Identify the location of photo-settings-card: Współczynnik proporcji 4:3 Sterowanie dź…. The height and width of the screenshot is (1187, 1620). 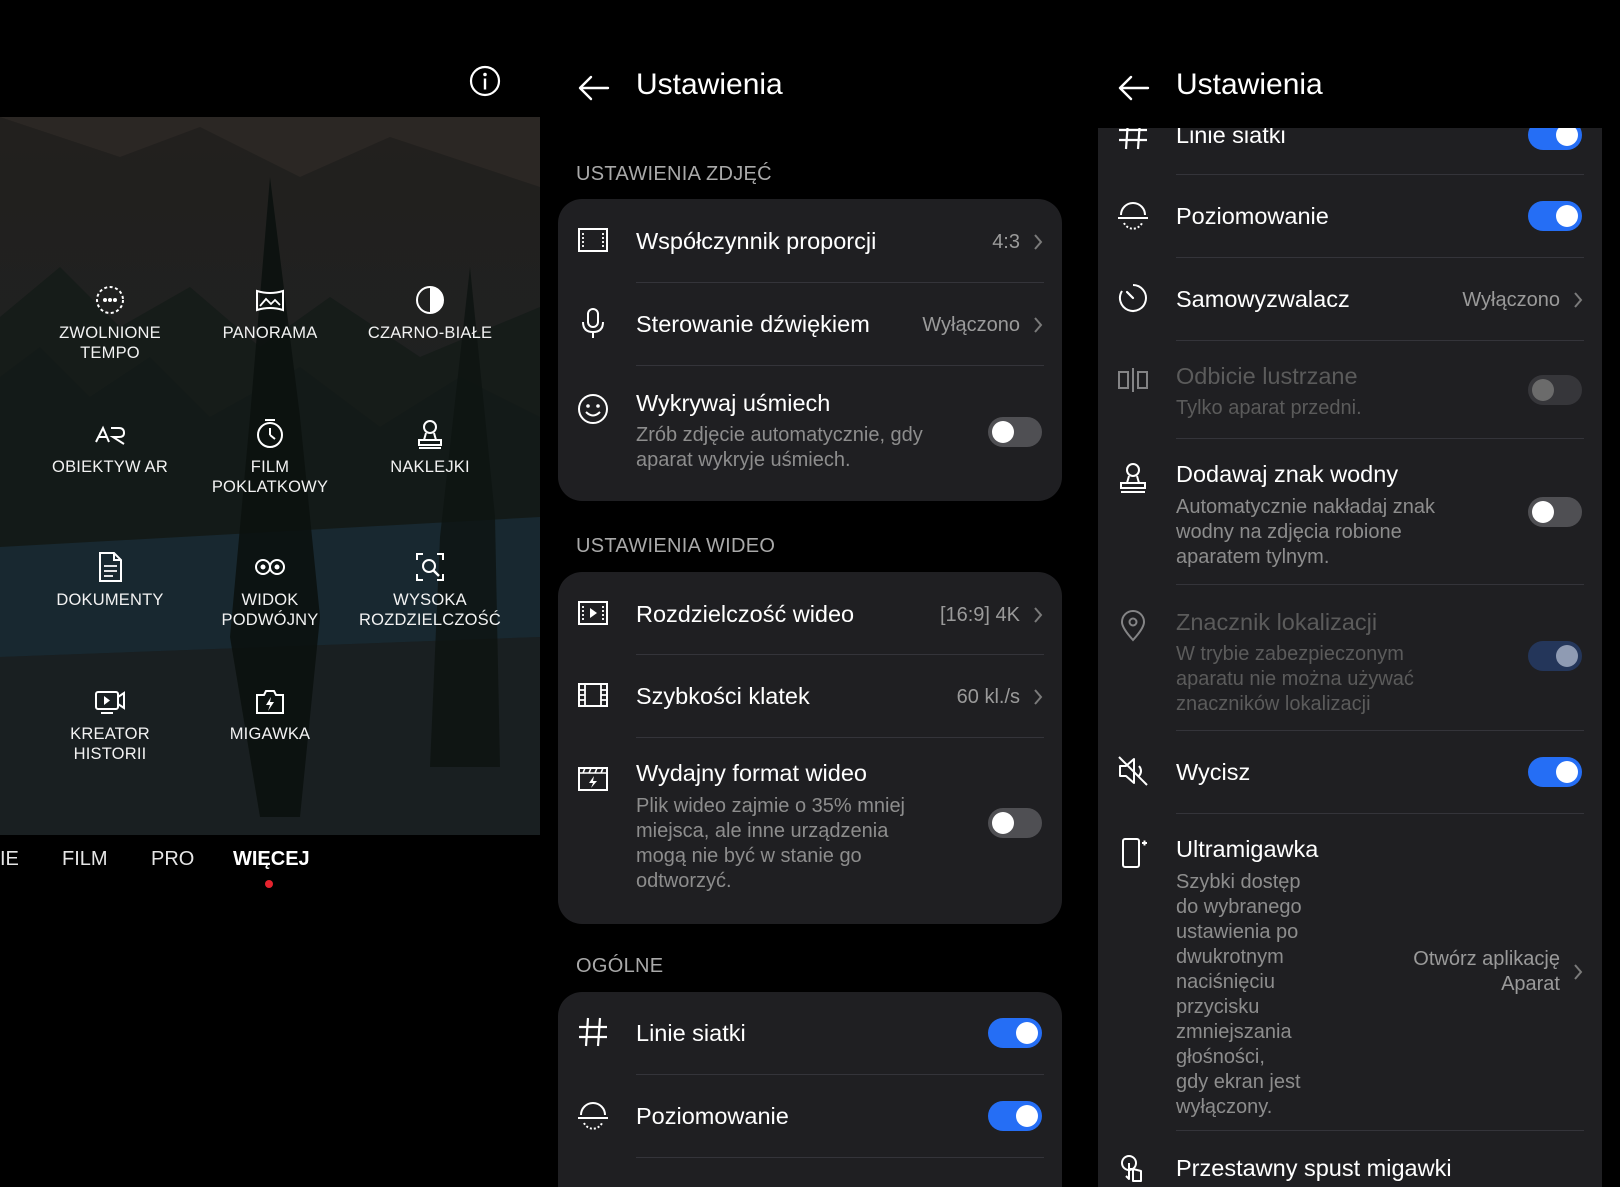
(810, 350).